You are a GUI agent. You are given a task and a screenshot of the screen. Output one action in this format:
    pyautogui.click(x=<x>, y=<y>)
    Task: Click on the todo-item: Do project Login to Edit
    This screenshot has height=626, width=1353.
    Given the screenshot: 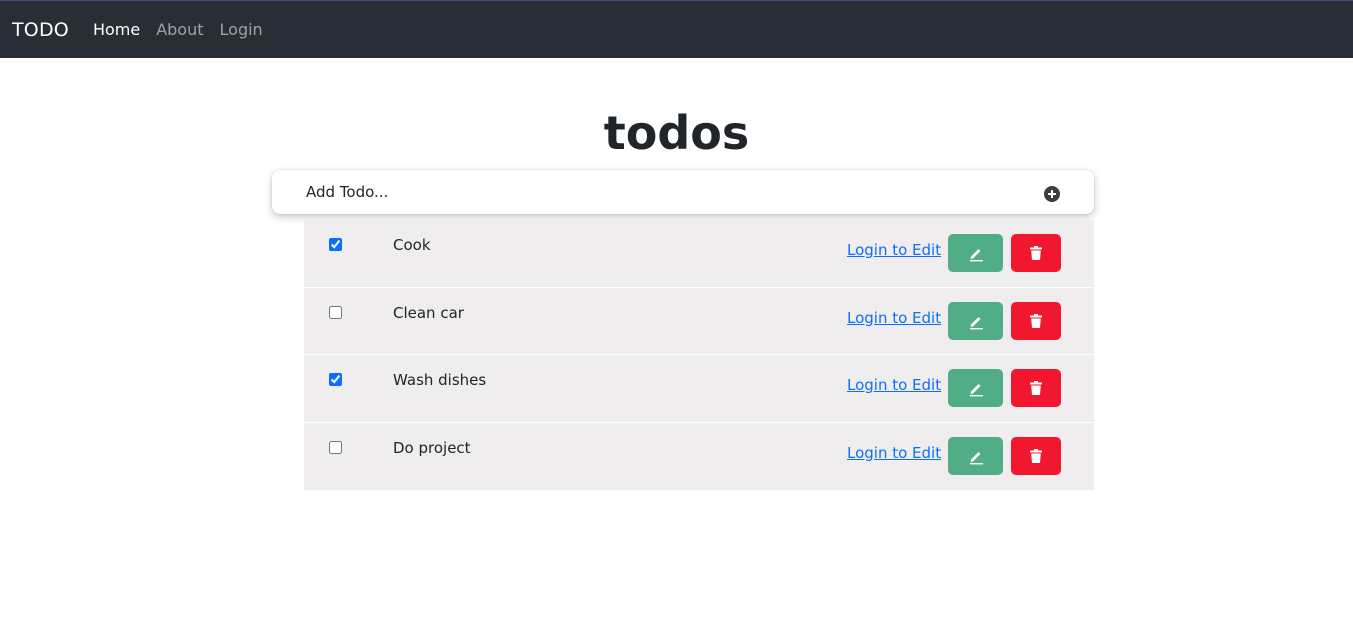 What is the action you would take?
    pyautogui.click(x=699, y=457)
    